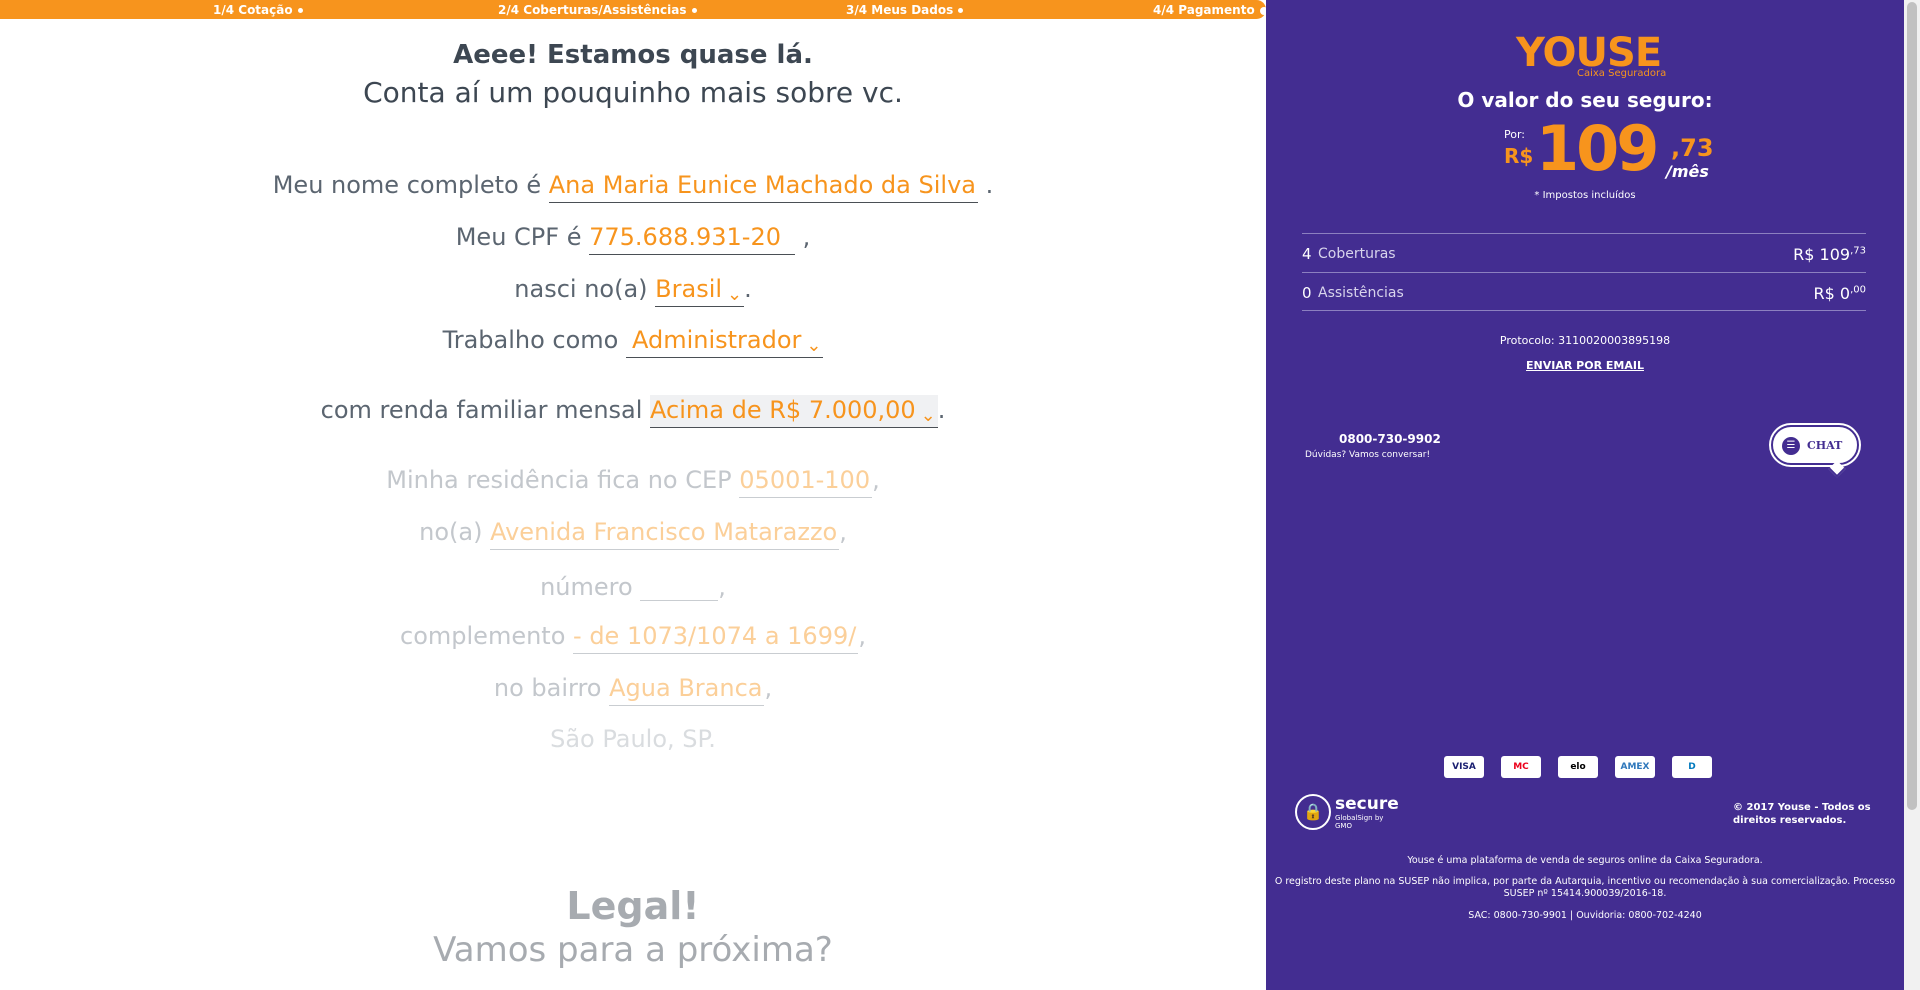 This screenshot has height=990, width=1920. Describe the element at coordinates (814, 345) in the screenshot. I see `chevron-down-icon: ⌄` at that location.